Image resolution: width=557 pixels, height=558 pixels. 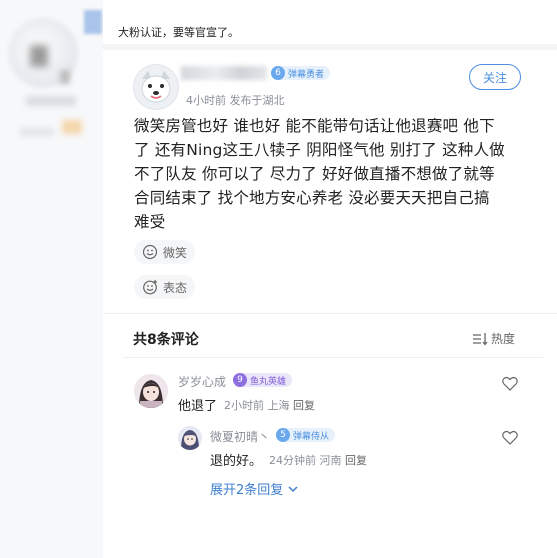 What do you see at coordinates (283, 435) in the screenshot?
I see `level-number: 5` at bounding box center [283, 435].